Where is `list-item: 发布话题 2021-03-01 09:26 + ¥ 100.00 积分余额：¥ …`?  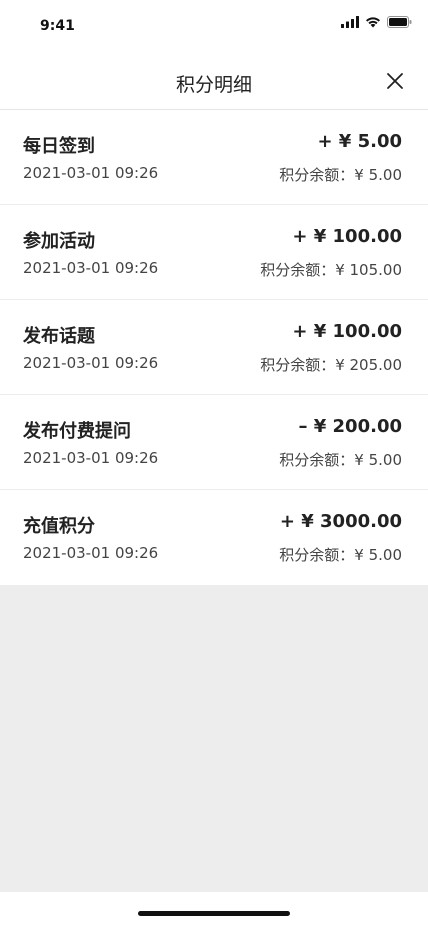
list-item: 发布话题 2021-03-01 09:26 + ¥ 100.00 积分余额：¥ … is located at coordinates (214, 347).